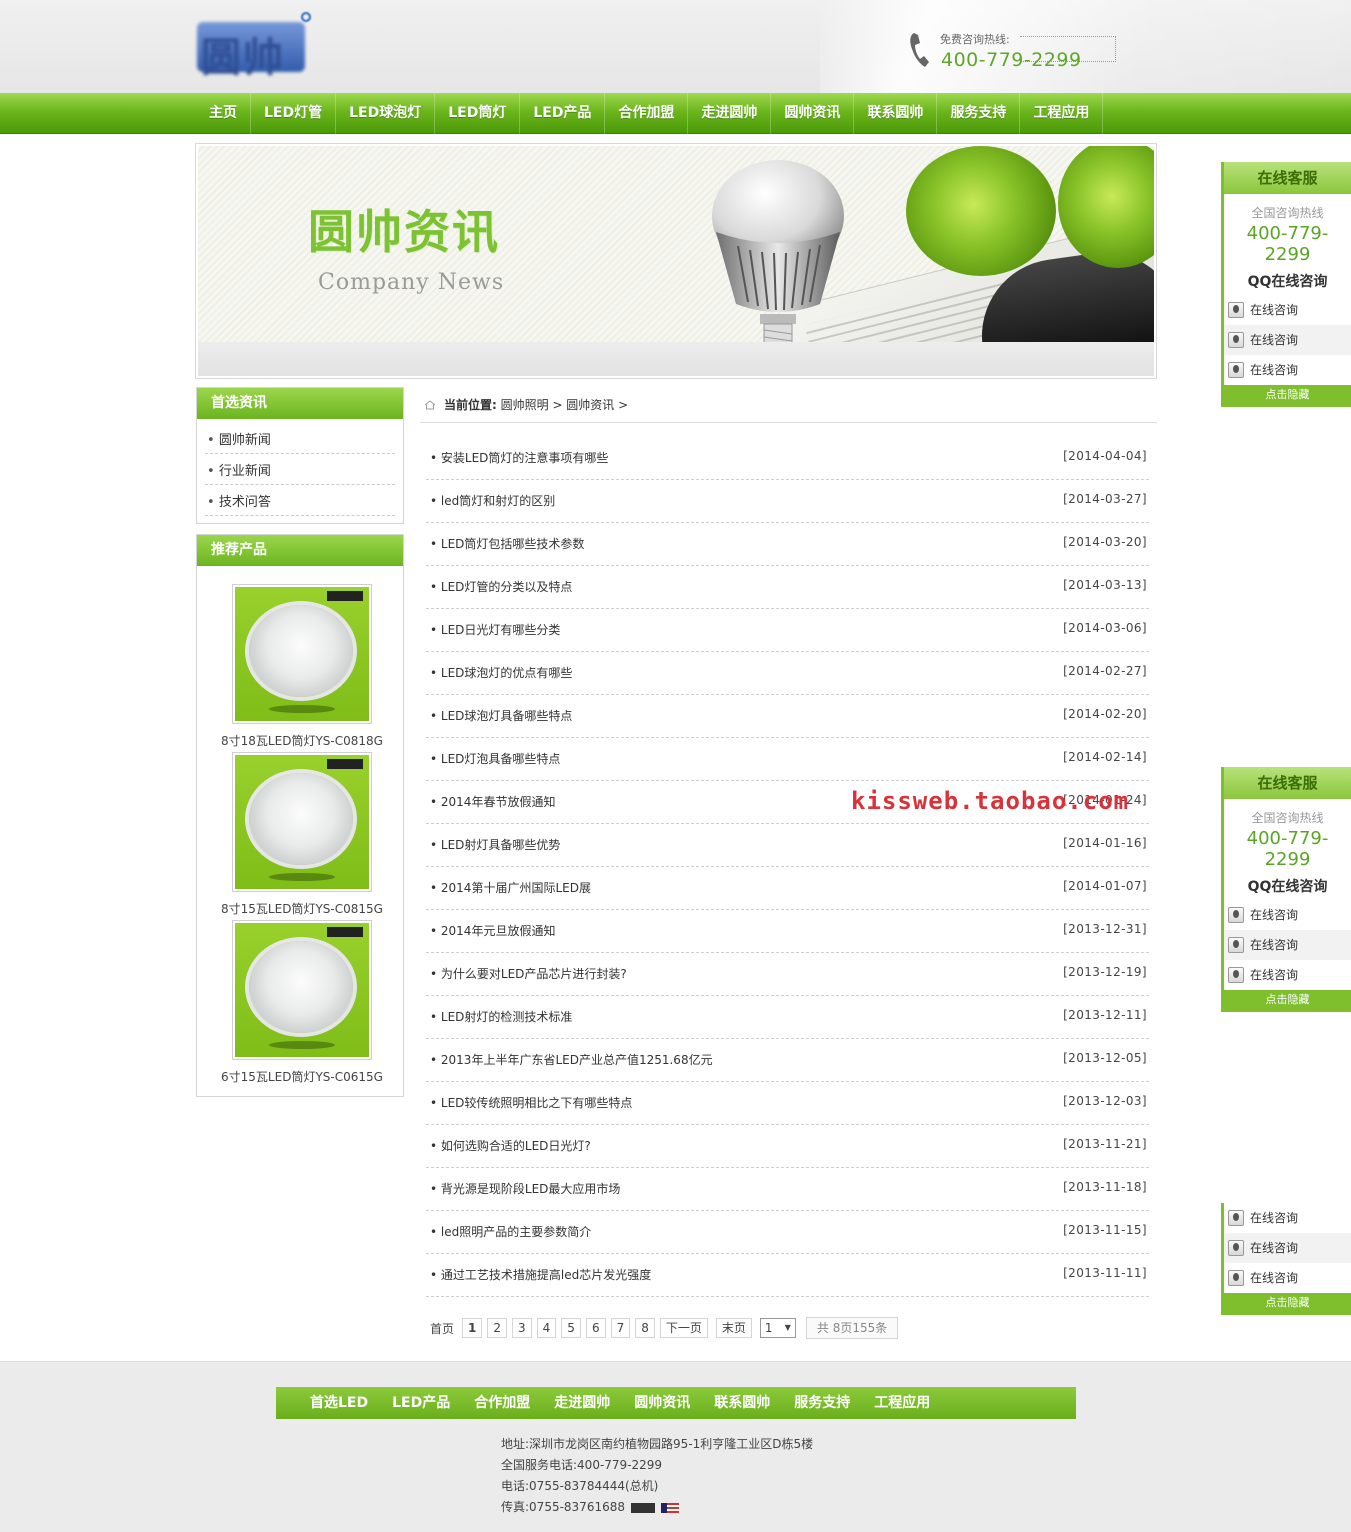 This screenshot has width=1351, height=1532. Describe the element at coordinates (643, 1507) in the screenshot. I see `cnzz-stat-icon` at that location.